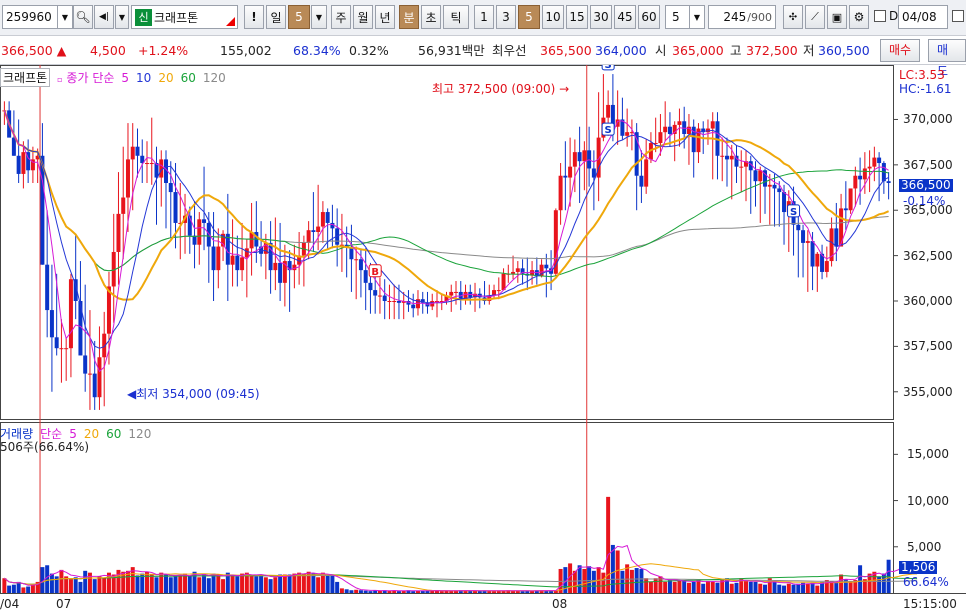 The height and width of the screenshot is (614, 966). I want to click on x-axis-time: 15:15:00, so click(930, 604).